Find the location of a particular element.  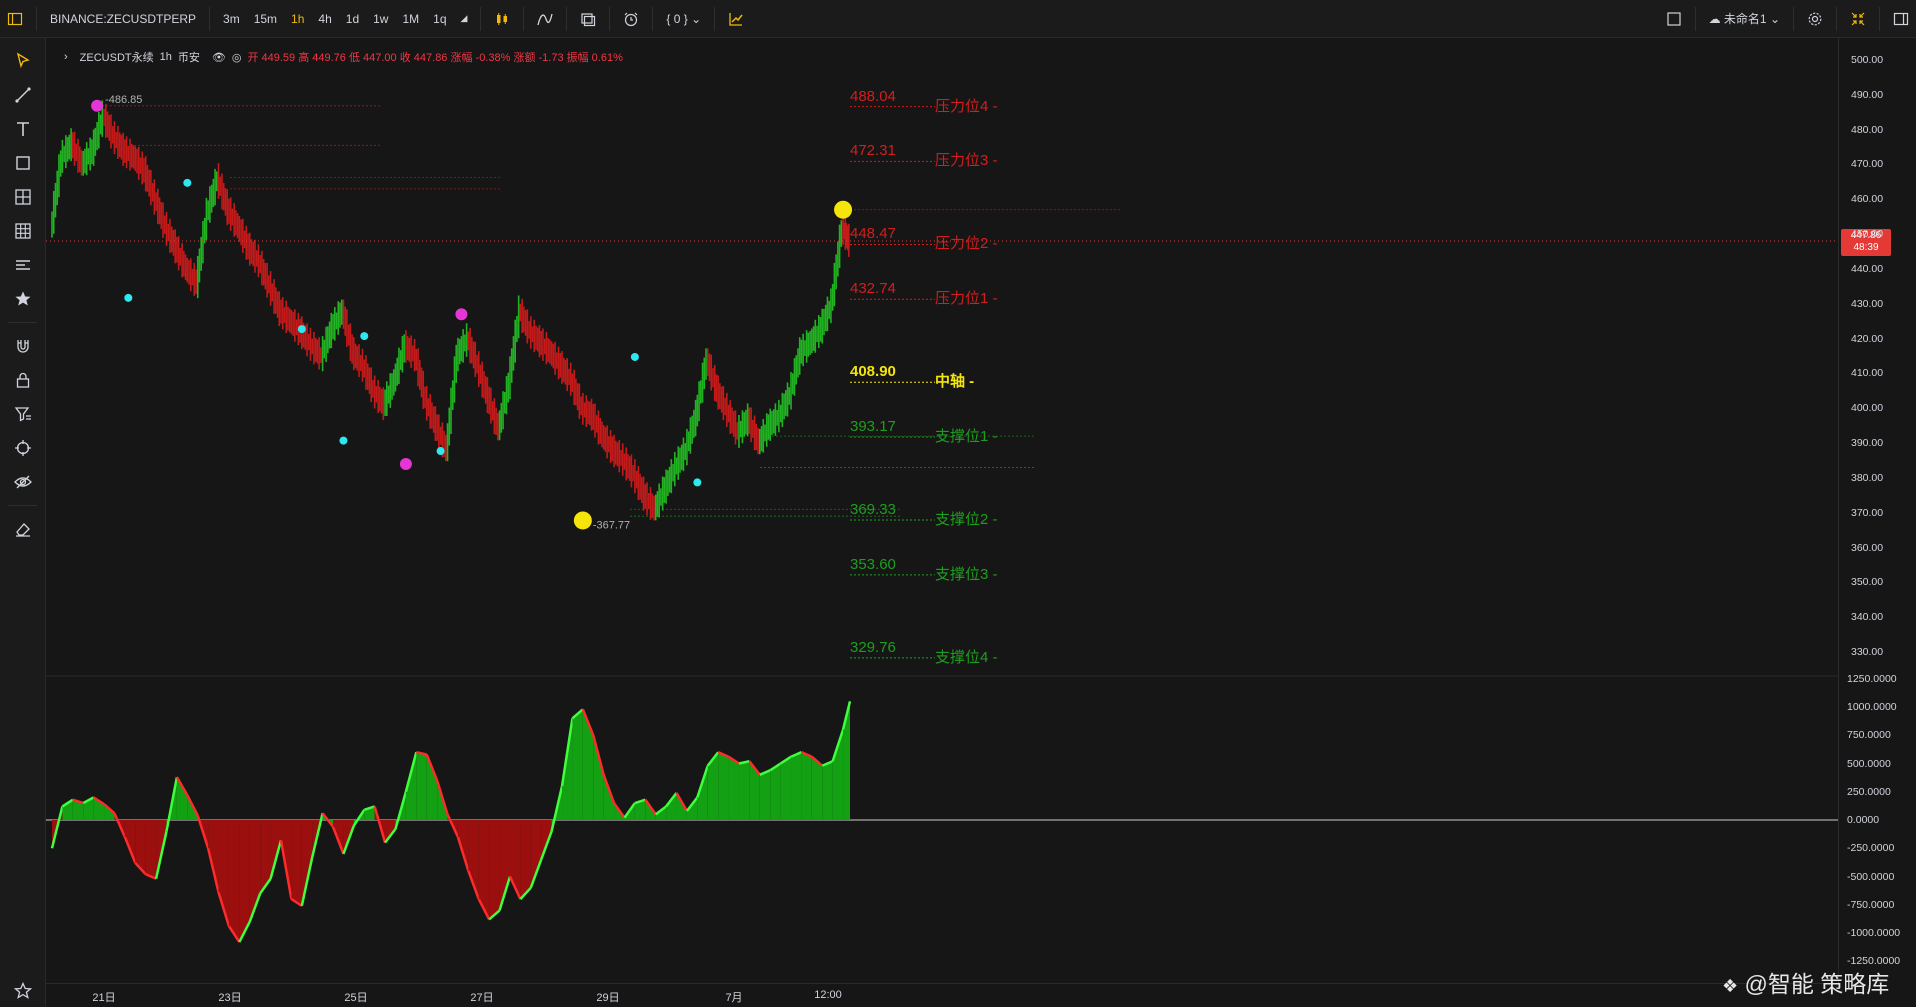

filter-icon is located at coordinates (23, 414).